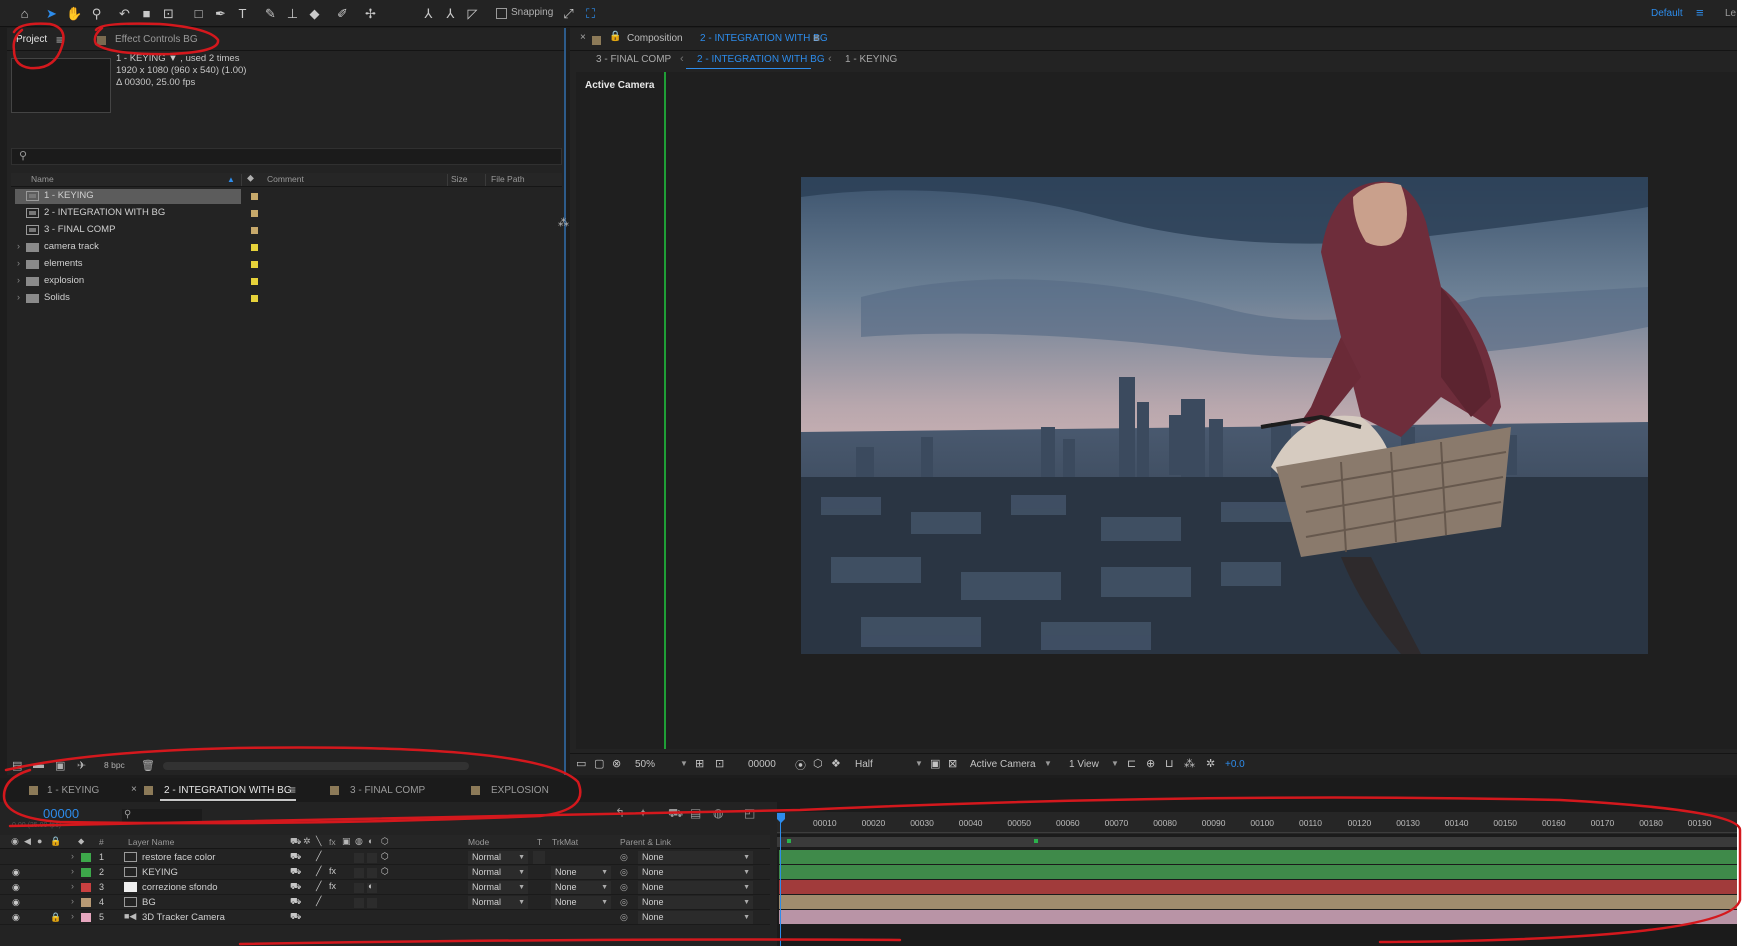  Describe the element at coordinates (780, 884) in the screenshot. I see `current-time-line` at that location.